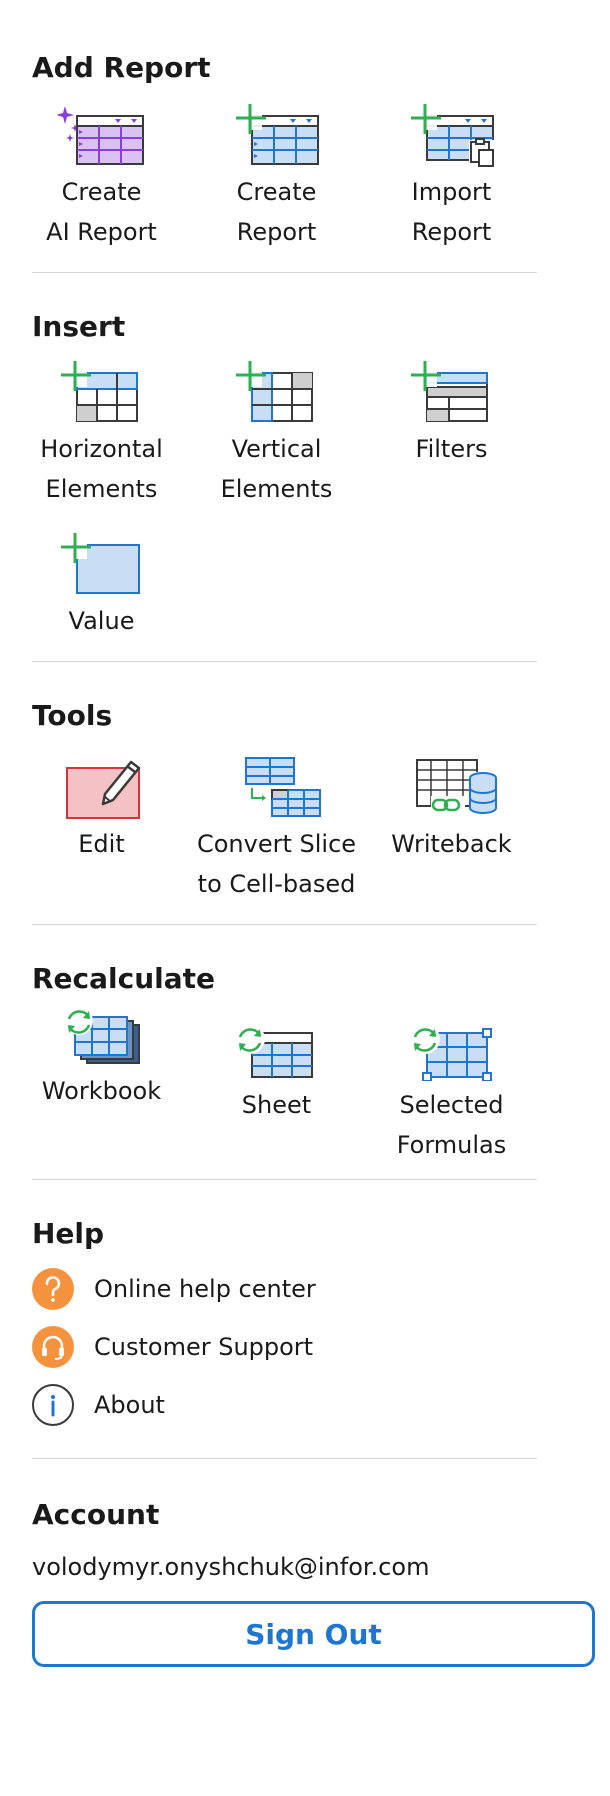 The height and width of the screenshot is (1796, 610). Describe the element at coordinates (231, 1567) in the screenshot. I see `account-email: volodymyr.onyshchuk@infor.com` at that location.